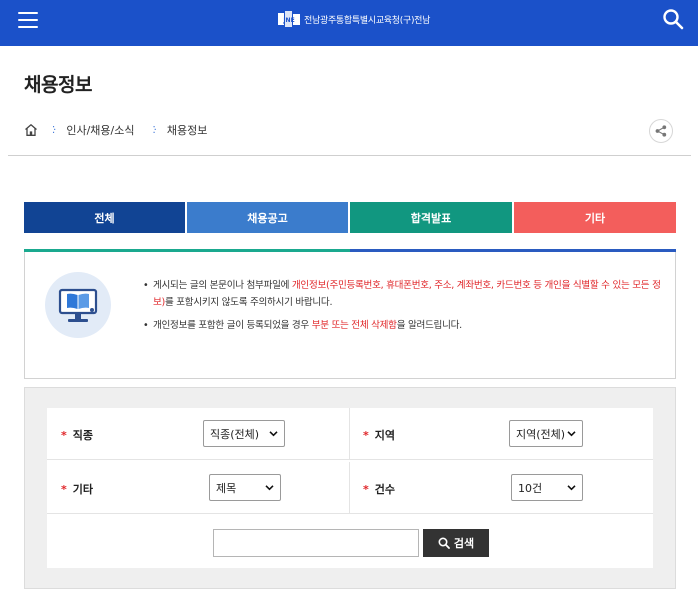 This screenshot has width=698, height=609. I want to click on tab-job-posting: 채용공고, so click(267, 217).